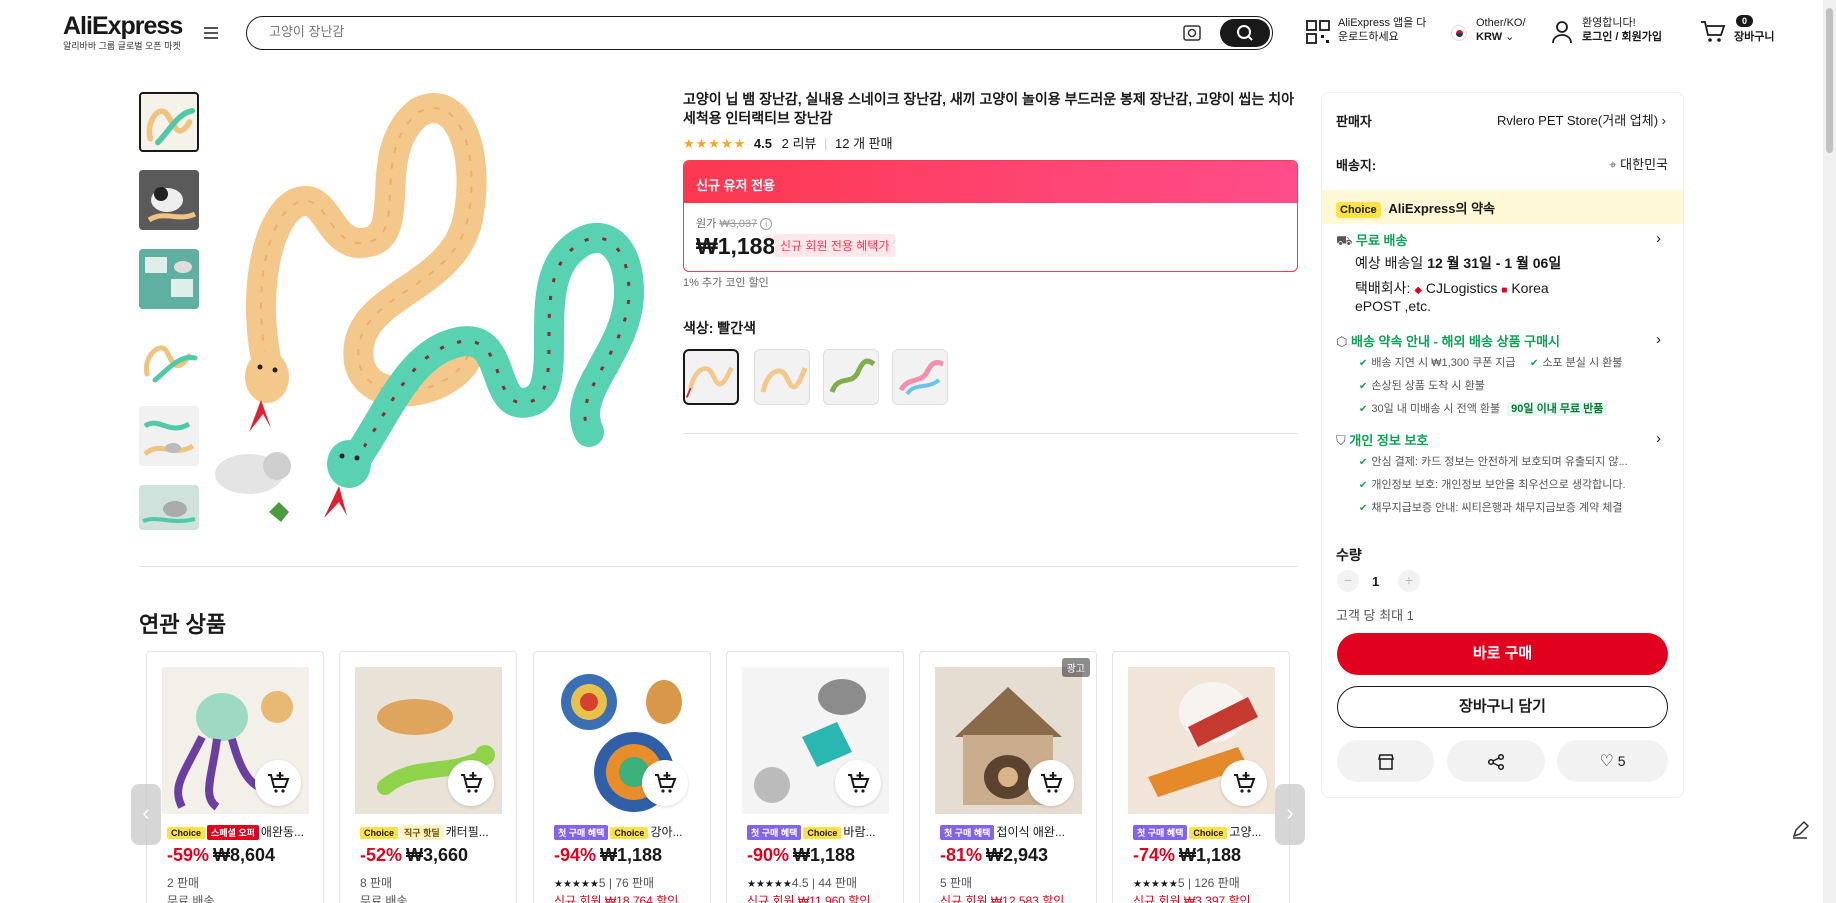 The height and width of the screenshot is (903, 1836). What do you see at coordinates (990, 216) in the screenshot?
I see `new-user-promo: 신규 유저 전용 원가 ₩3,037 i ₩1,188 신규 회원 전용 혜택가` at bounding box center [990, 216].